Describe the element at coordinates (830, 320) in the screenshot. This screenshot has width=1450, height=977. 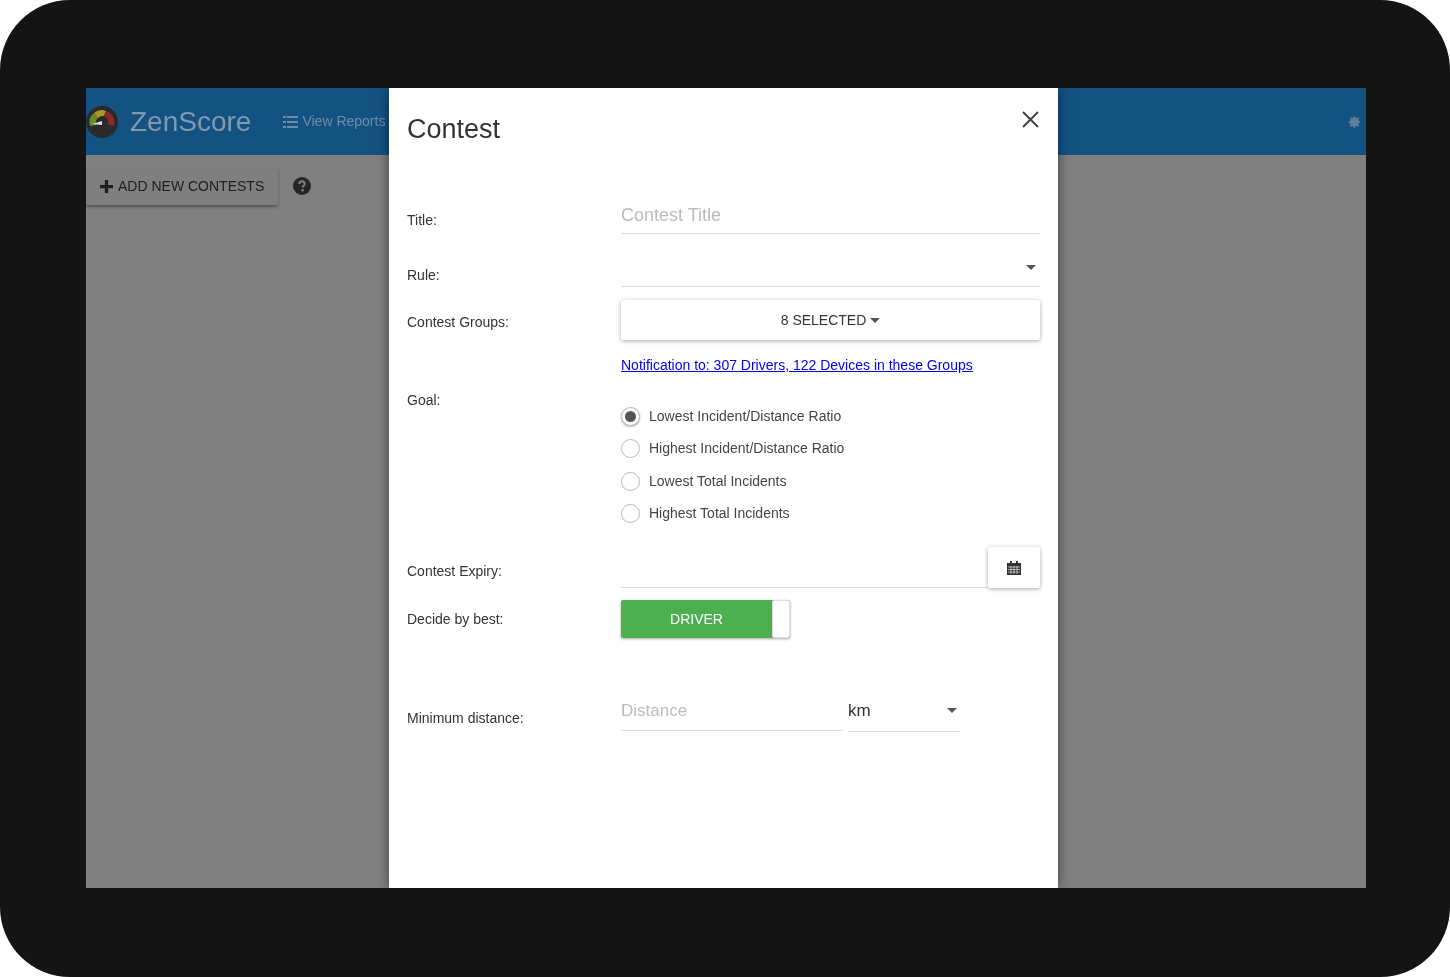
I see `groups-dropdown-button: 8 SELECTED` at that location.